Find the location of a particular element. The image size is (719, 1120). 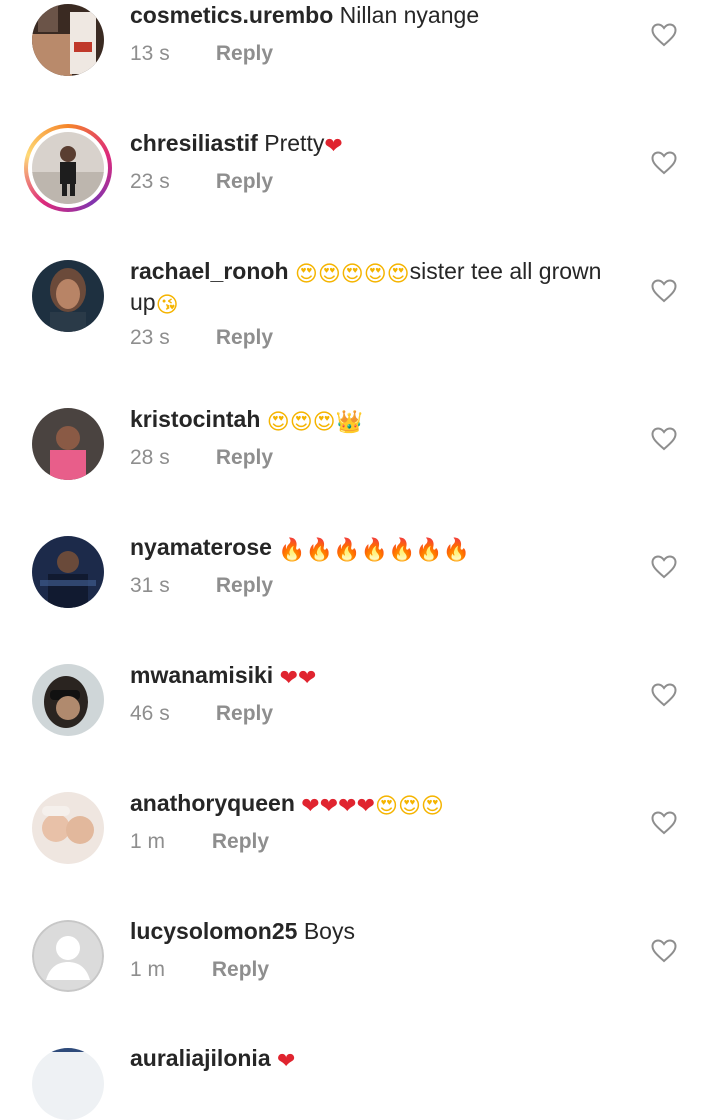

comment-body: Nillan nyange is located at coordinates (409, 15).